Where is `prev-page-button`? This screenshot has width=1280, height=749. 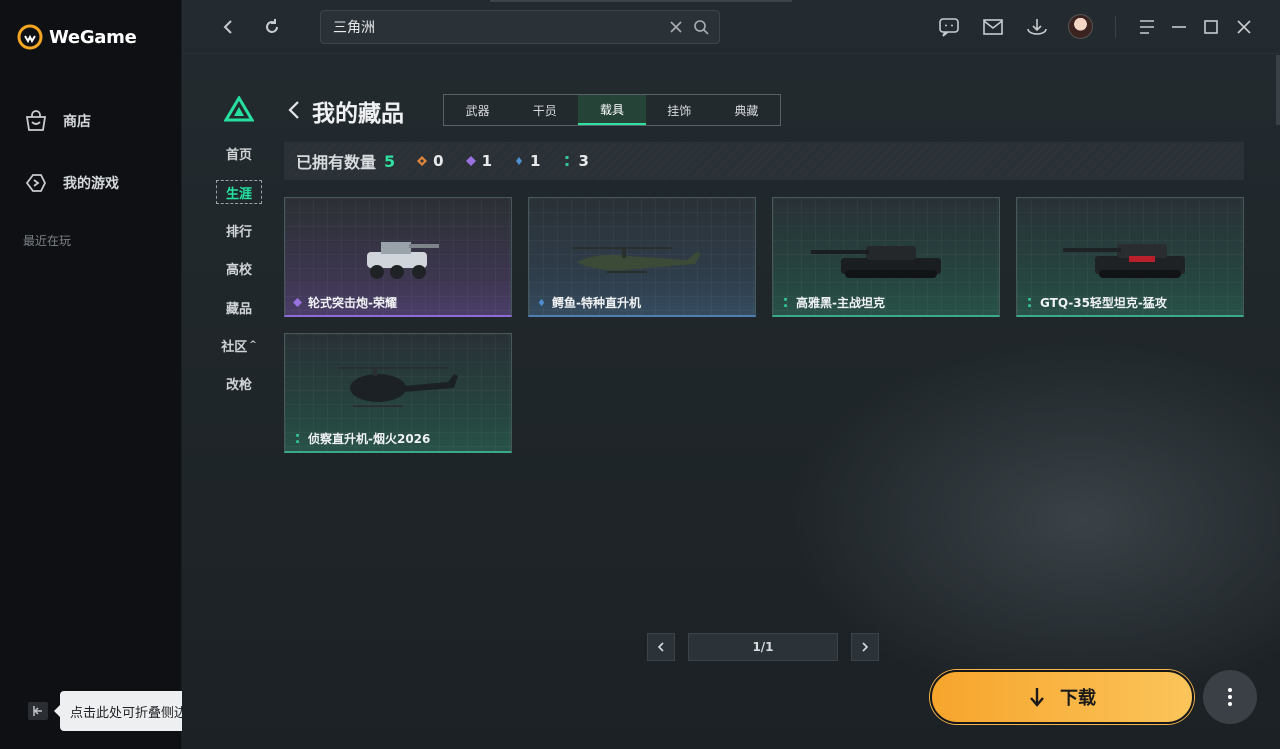 prev-page-button is located at coordinates (661, 647).